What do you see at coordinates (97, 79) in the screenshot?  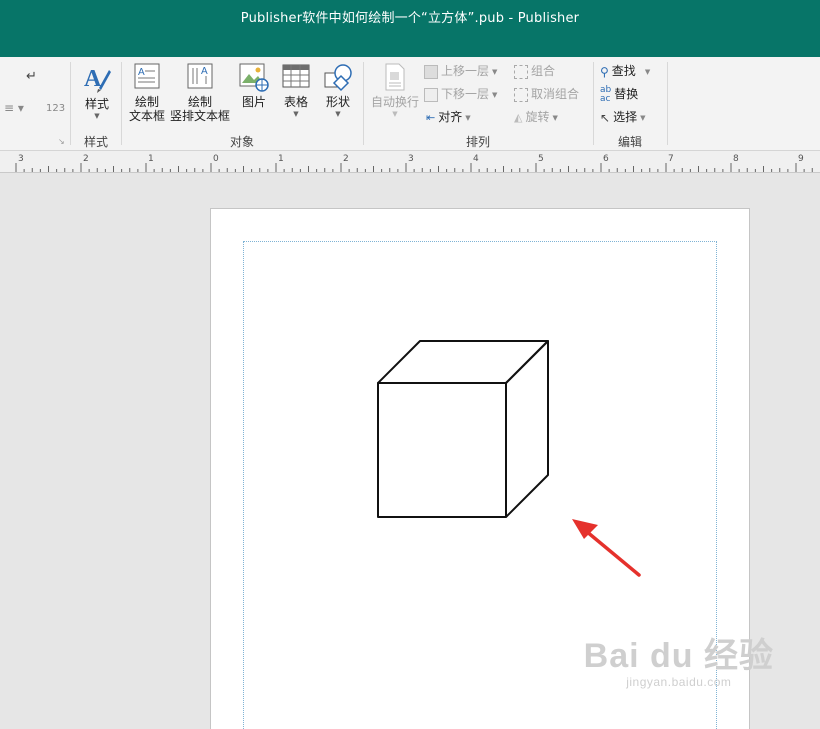 I see `style-icon: A` at bounding box center [97, 79].